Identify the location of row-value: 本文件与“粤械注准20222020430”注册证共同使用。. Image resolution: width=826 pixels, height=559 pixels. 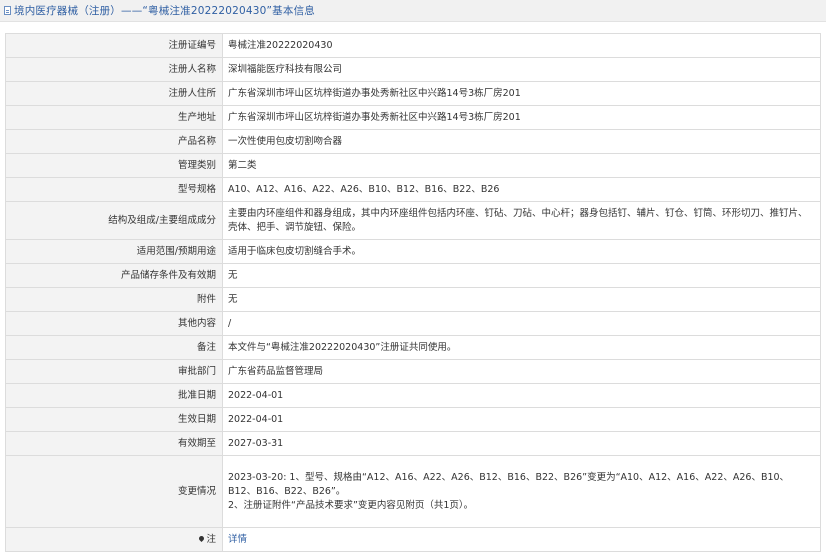
(521, 347).